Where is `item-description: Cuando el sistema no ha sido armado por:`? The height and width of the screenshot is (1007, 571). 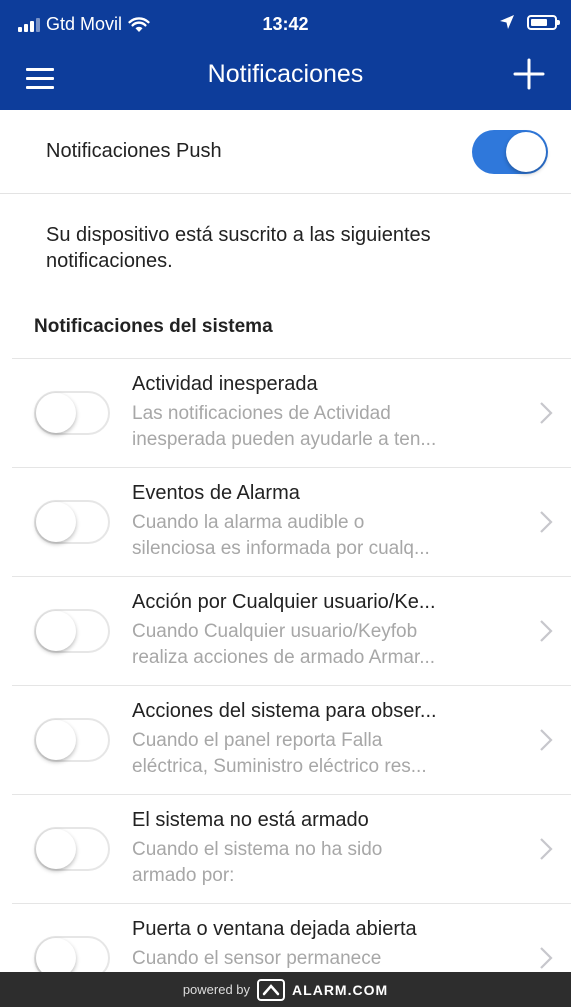 item-description: Cuando el sistema no ha sido armado por: is located at coordinates (257, 862).